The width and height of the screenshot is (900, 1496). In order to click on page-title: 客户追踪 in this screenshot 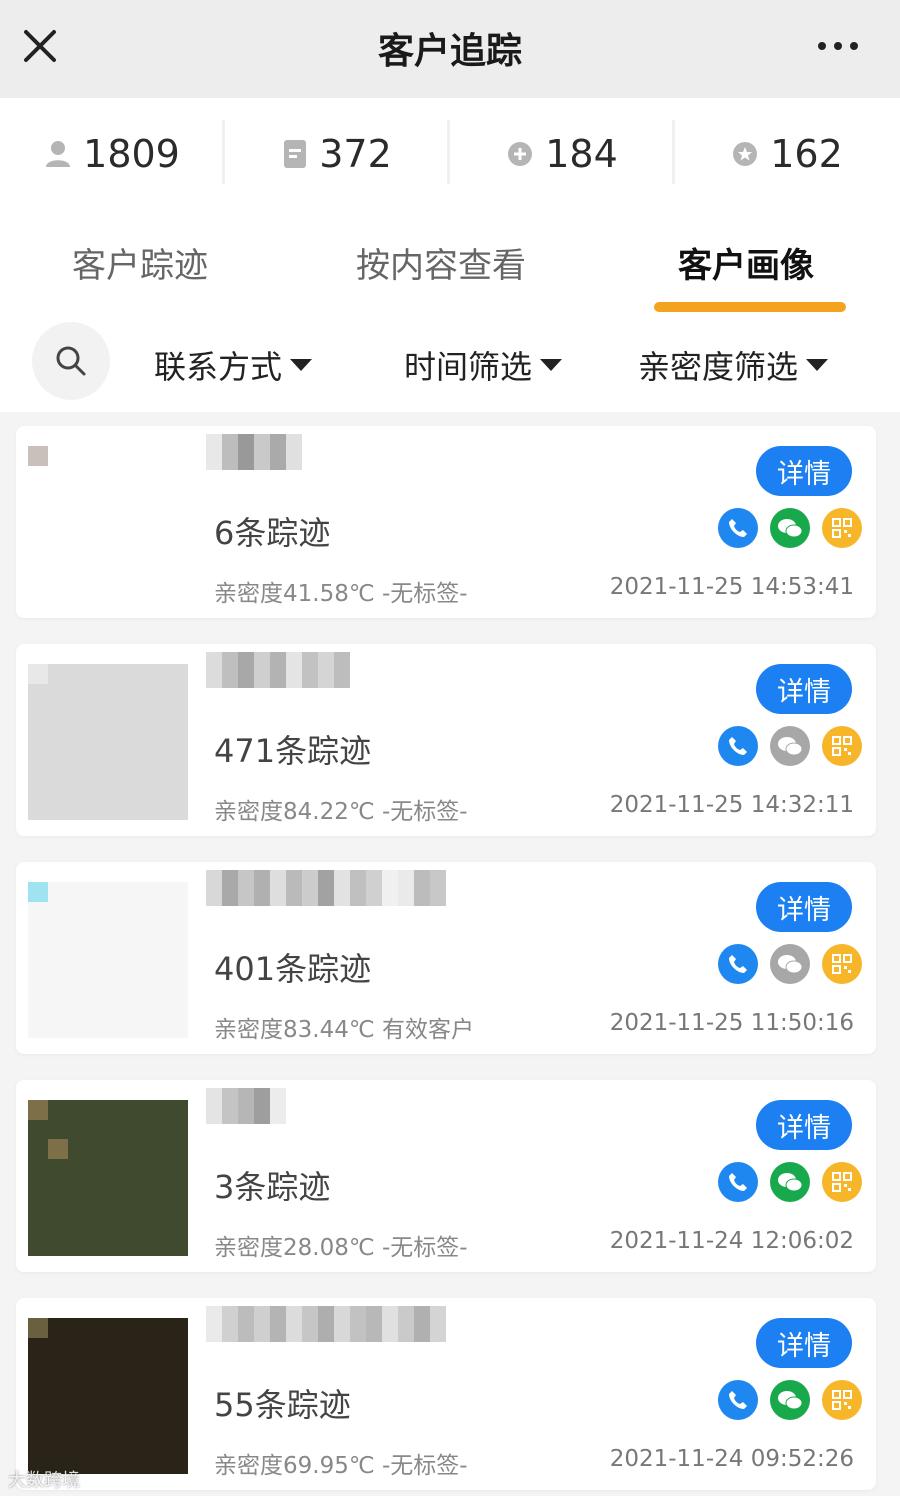, I will do `click(449, 51)`.